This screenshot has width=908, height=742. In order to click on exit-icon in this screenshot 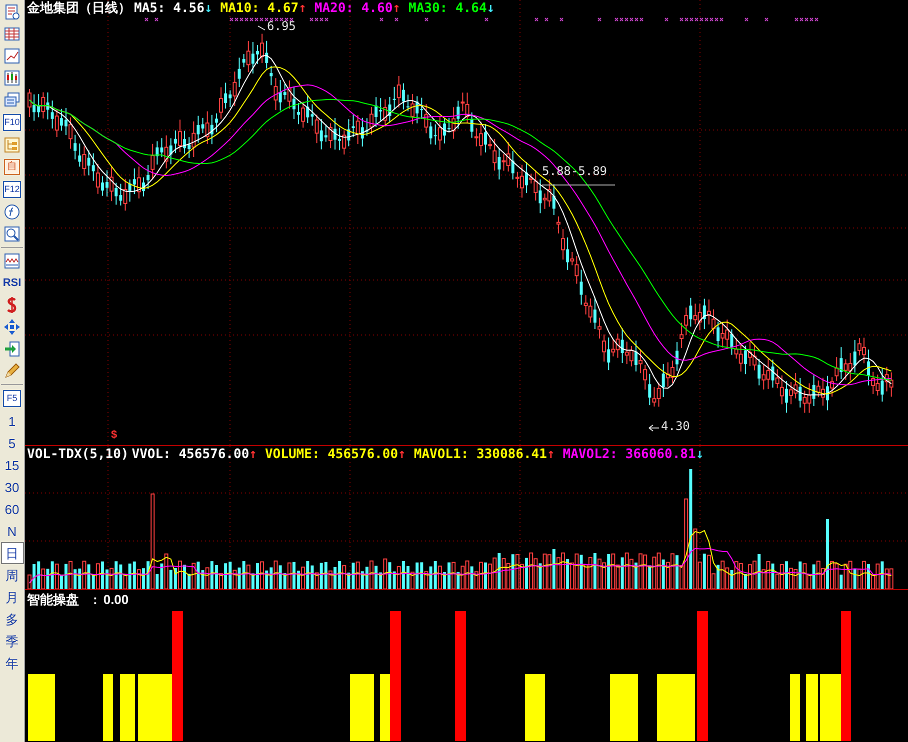, I will do `click(12, 349)`.